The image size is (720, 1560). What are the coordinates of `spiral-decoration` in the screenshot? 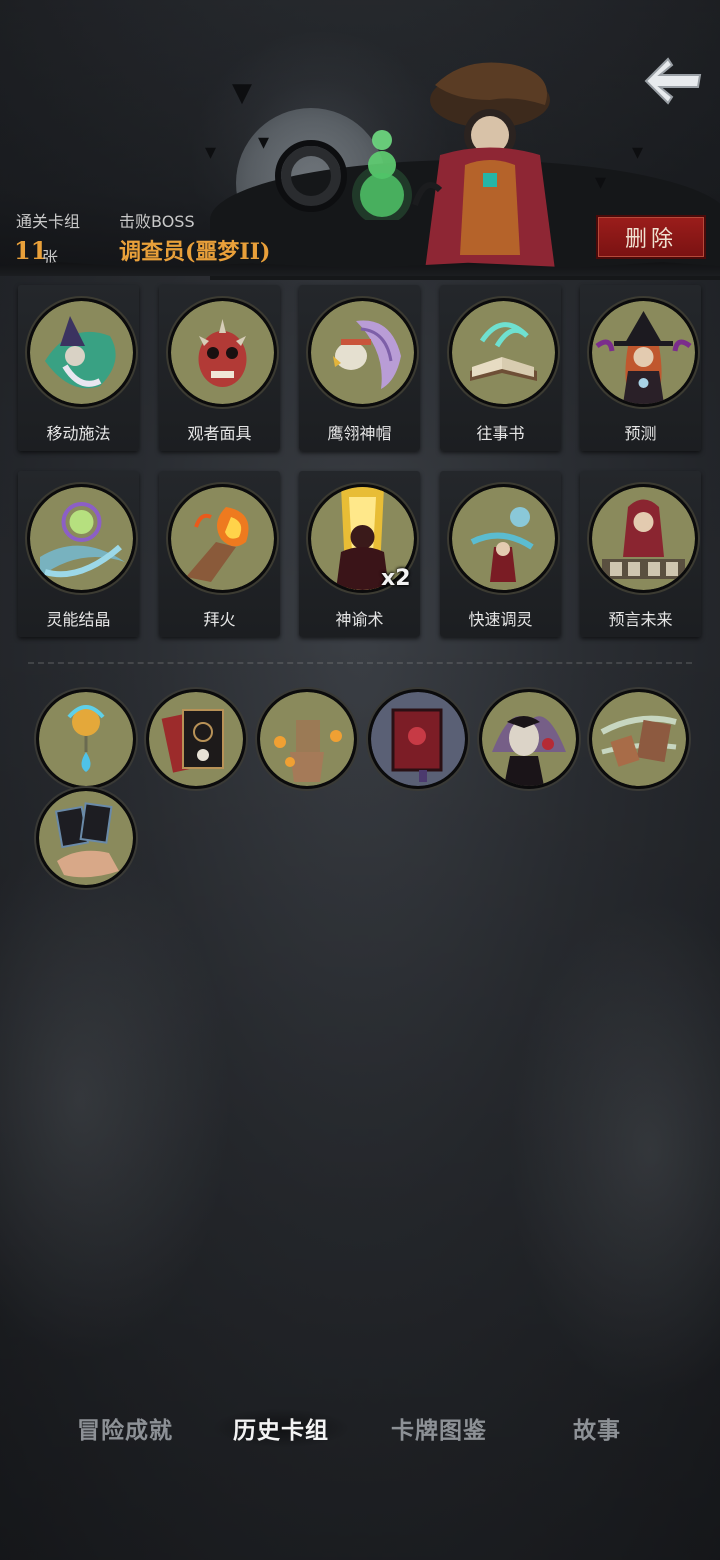 It's located at (311, 176).